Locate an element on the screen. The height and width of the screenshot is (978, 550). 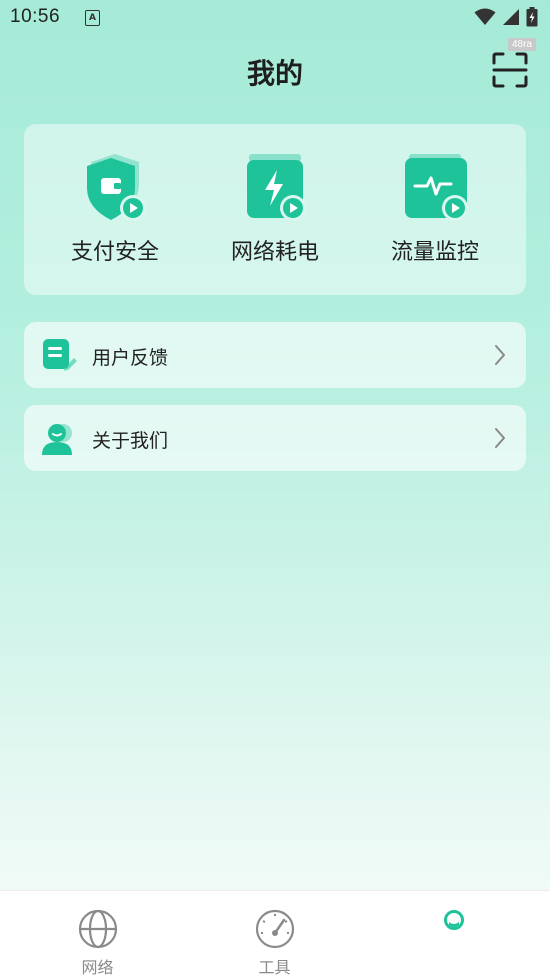
nav-item-tools: 工具 is located at coordinates (274, 934).